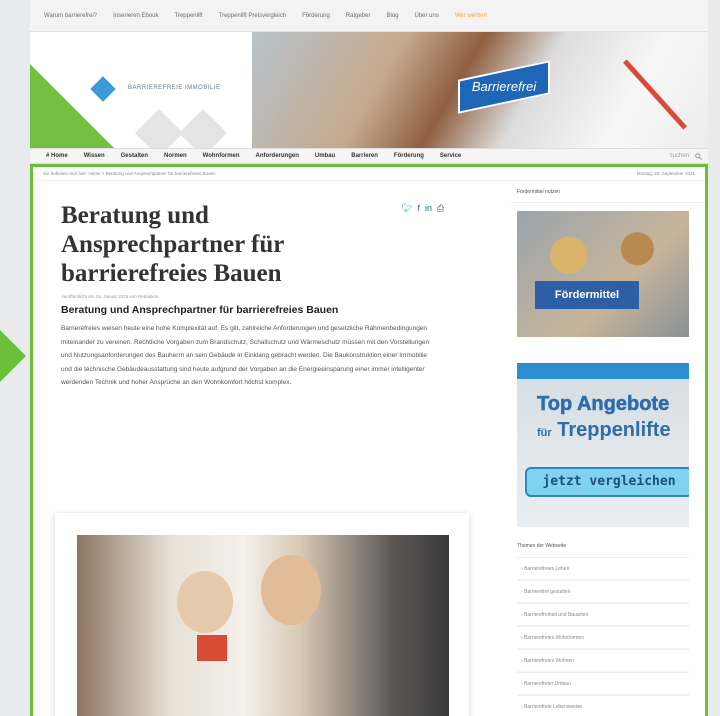  What do you see at coordinates (392, 16) in the screenshot?
I see `topnav-link: Blog` at bounding box center [392, 16].